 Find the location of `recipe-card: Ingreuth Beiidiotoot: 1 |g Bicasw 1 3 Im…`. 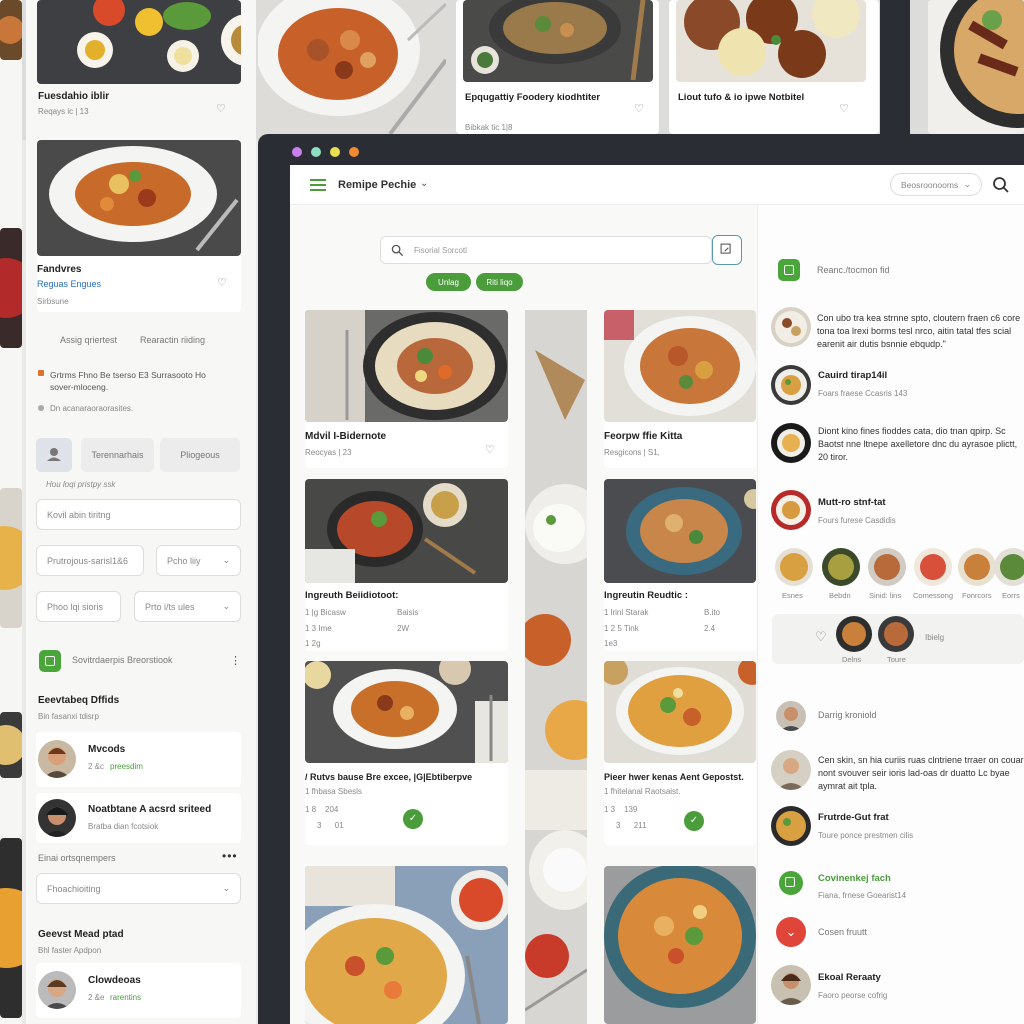

recipe-card: Ingreuth Beiidiotoot: 1 |g Bicasw 1 3 Im… is located at coordinates (406, 565).